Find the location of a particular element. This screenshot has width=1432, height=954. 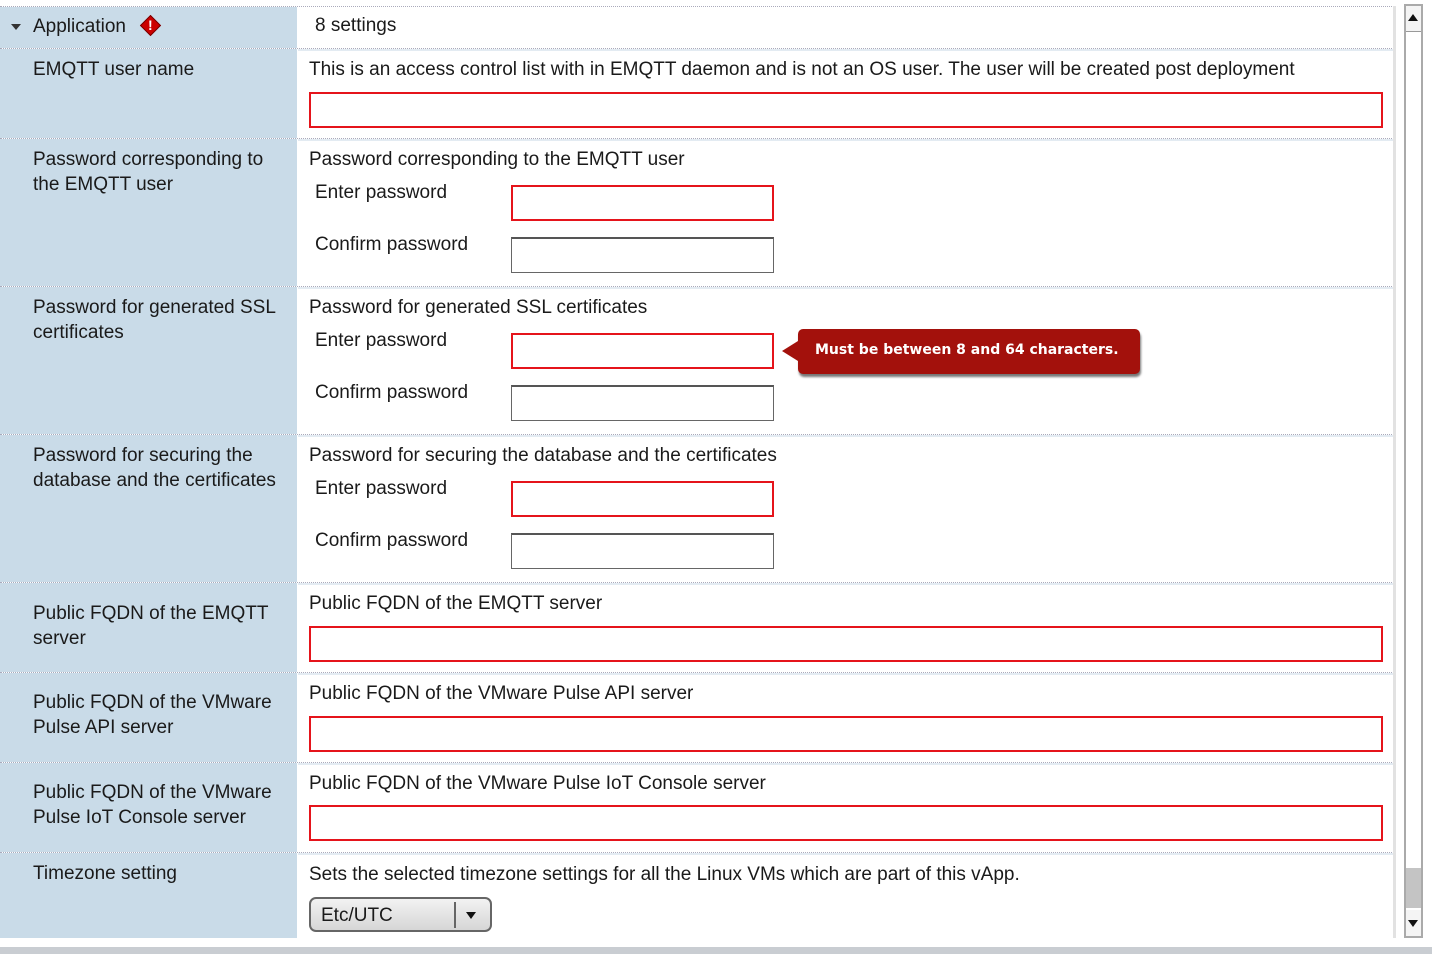

setting-description: Password for generated SSL certificates is located at coordinates (478, 307).